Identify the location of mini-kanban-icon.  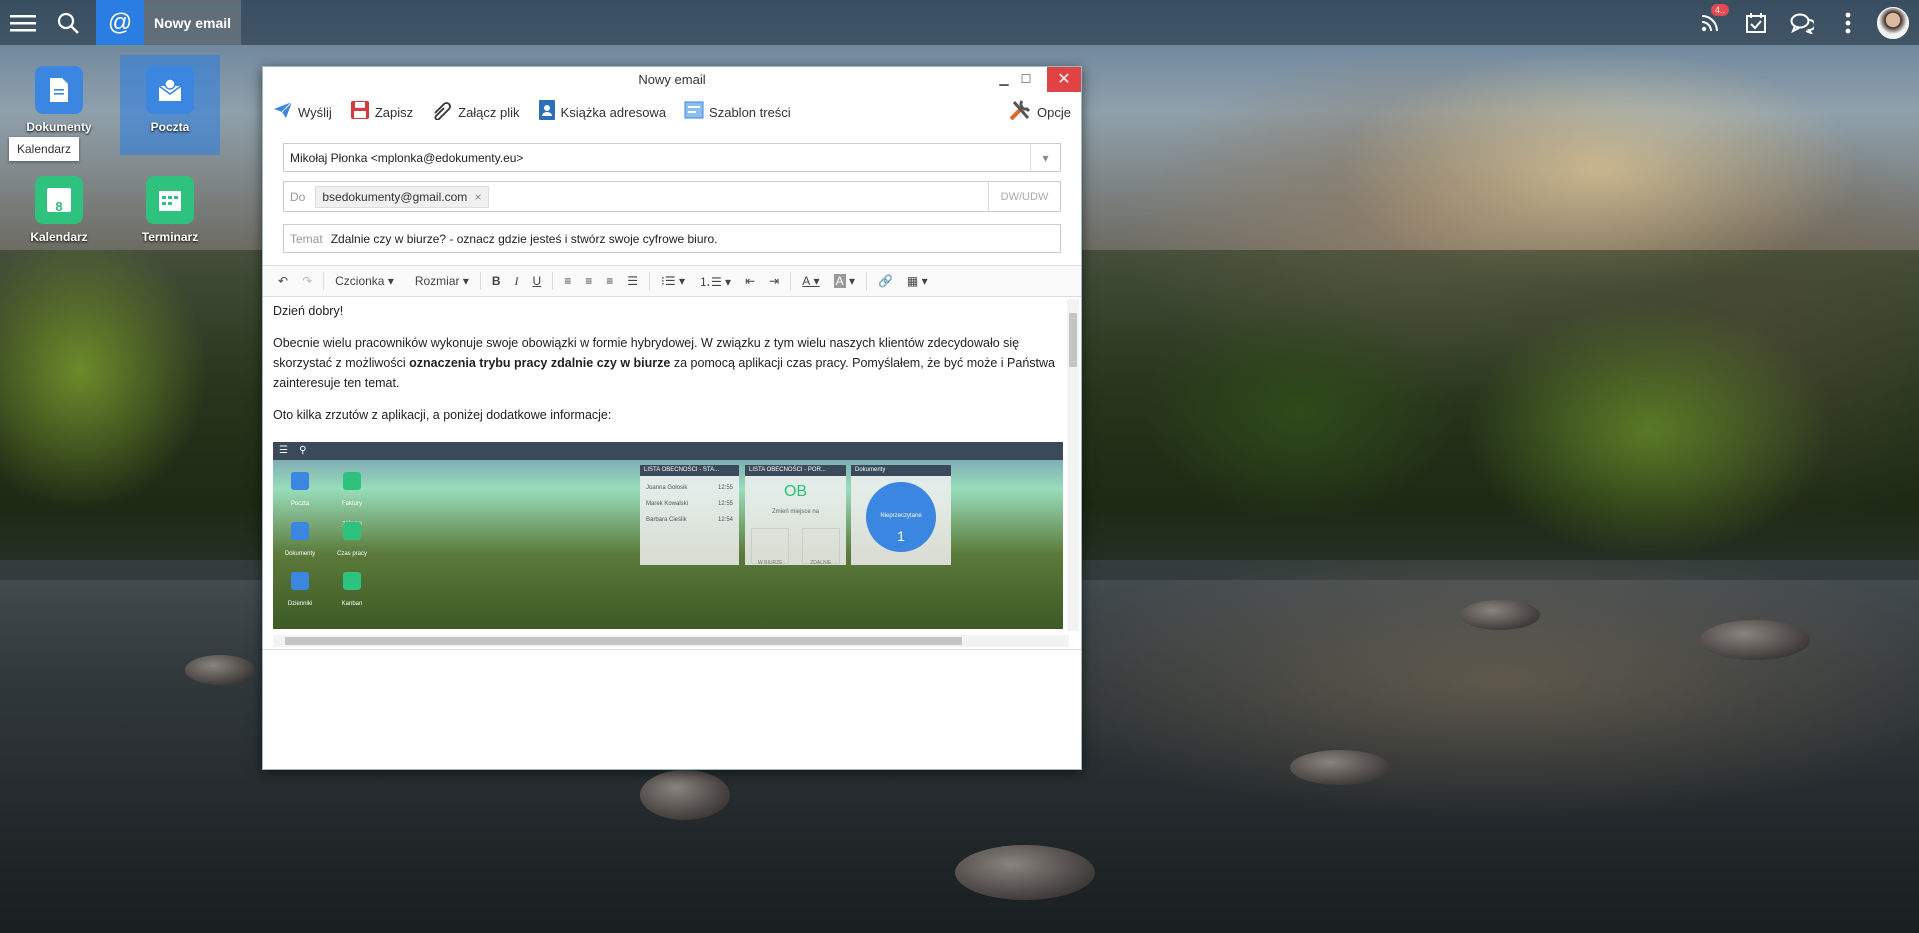
(352, 581).